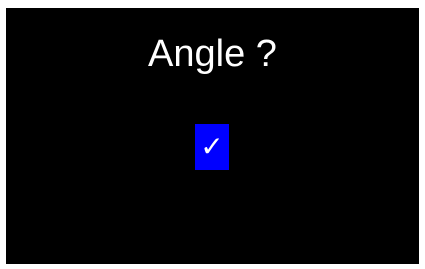  I want to click on prompt-title: Angle ?, so click(212, 54).